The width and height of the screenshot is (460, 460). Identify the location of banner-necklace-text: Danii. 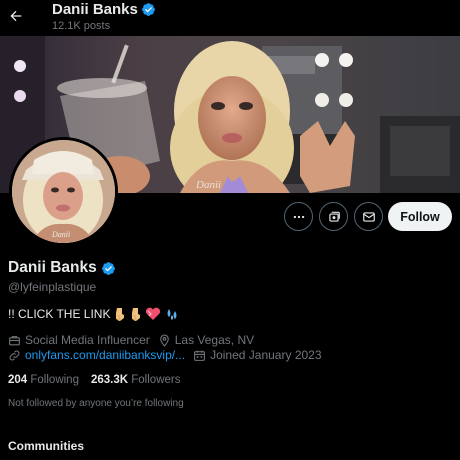
(208, 185).